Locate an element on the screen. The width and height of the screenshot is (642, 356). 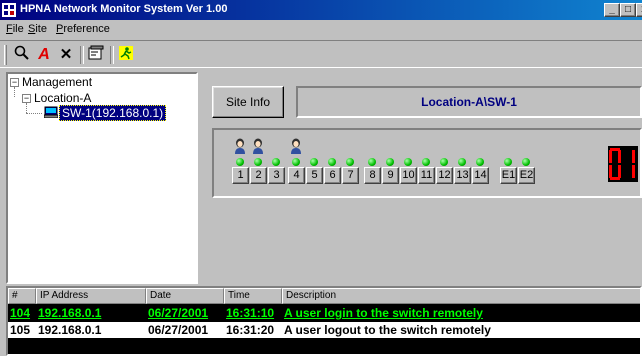
segment-display is located at coordinates (623, 164).